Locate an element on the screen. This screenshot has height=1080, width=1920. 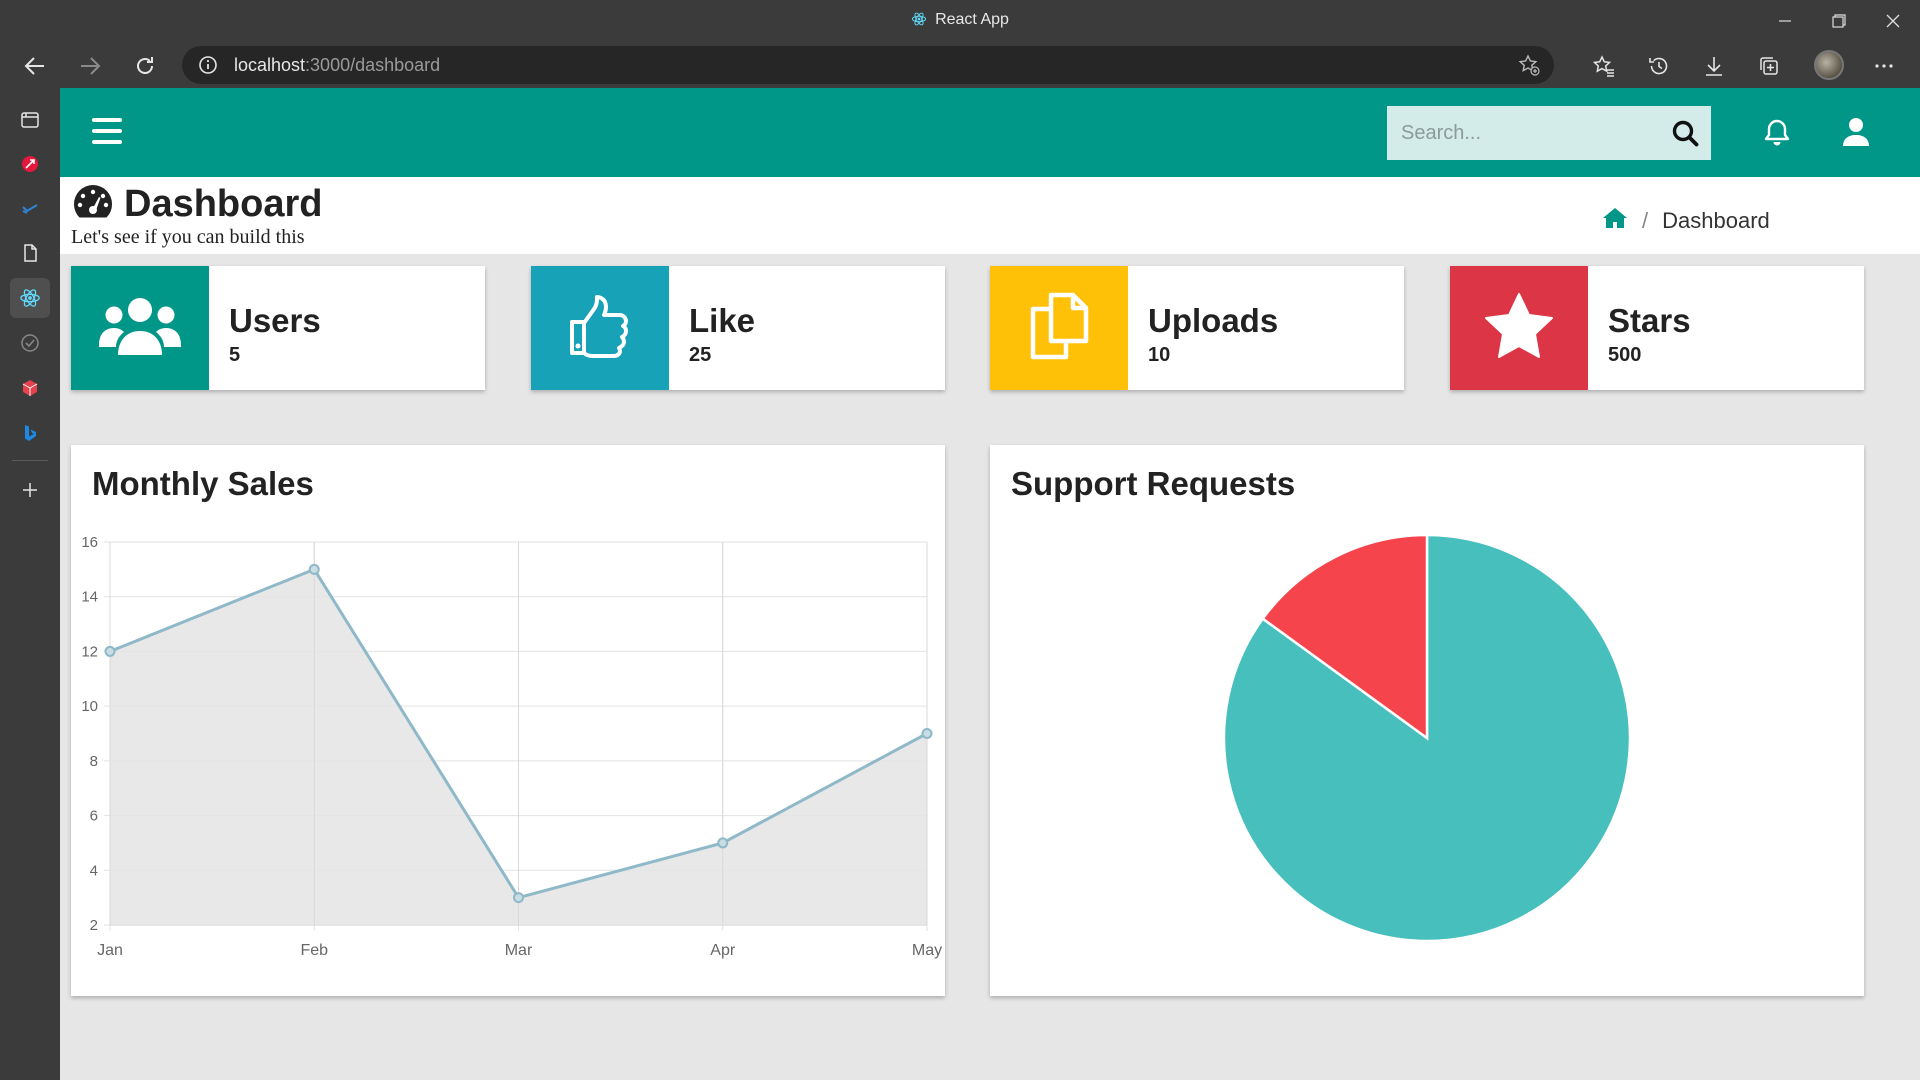
sidebar-tab-cube-icon is located at coordinates (30, 388).